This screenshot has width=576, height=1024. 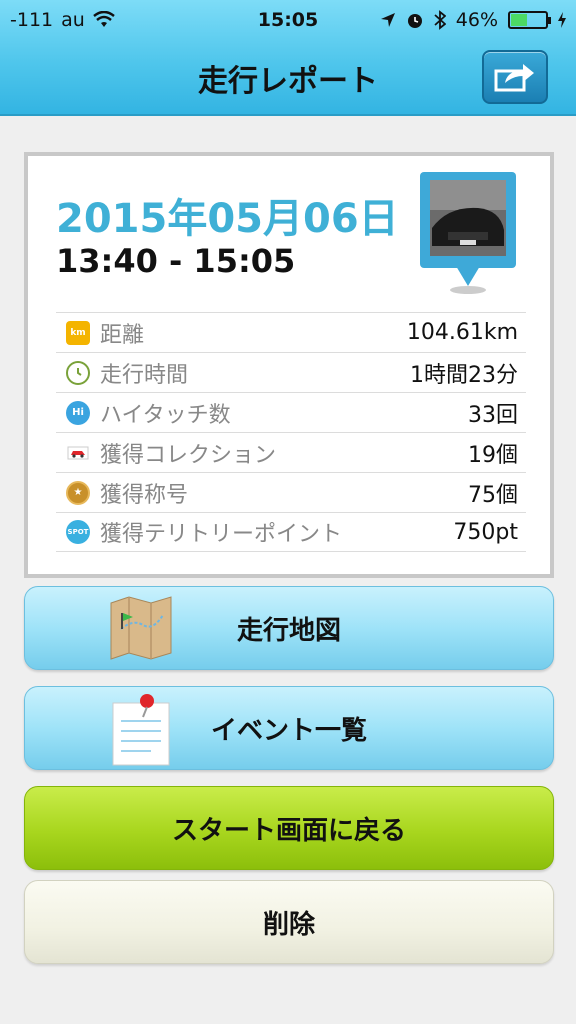 What do you see at coordinates (468, 232) in the screenshot?
I see `car-photo-pin` at bounding box center [468, 232].